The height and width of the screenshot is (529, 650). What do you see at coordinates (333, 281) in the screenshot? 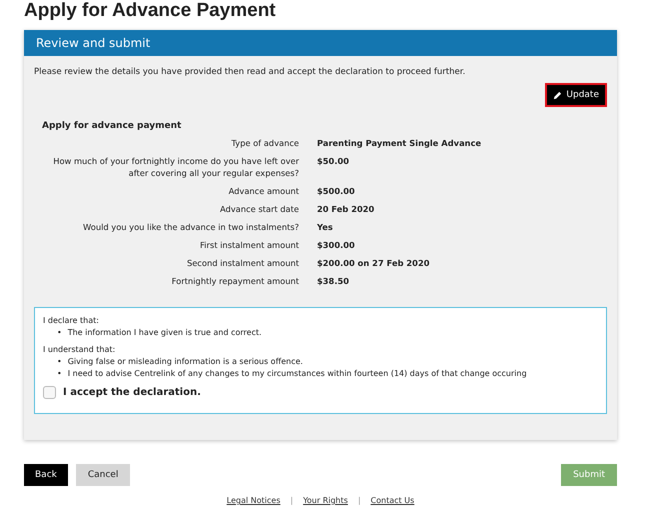
I see `field-value: $38.50` at bounding box center [333, 281].